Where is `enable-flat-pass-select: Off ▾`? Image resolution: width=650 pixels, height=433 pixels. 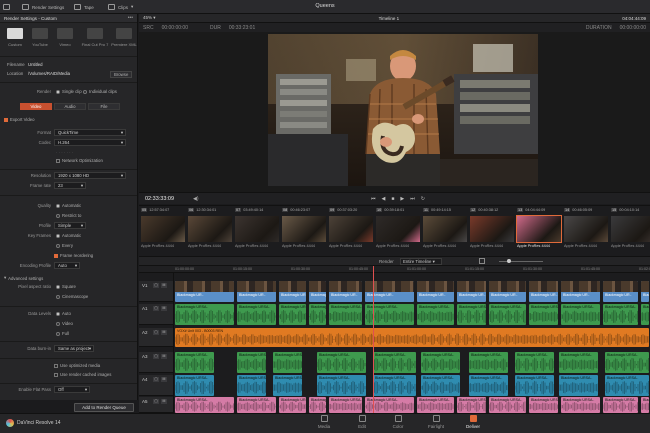
enable-flat-pass-select: Off ▾ is located at coordinates (72, 389).